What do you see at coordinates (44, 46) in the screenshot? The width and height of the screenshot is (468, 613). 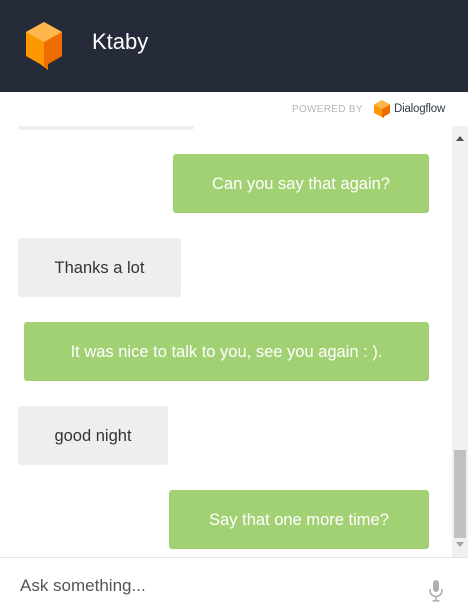 I see `dialogflow-agent-logo-icon` at bounding box center [44, 46].